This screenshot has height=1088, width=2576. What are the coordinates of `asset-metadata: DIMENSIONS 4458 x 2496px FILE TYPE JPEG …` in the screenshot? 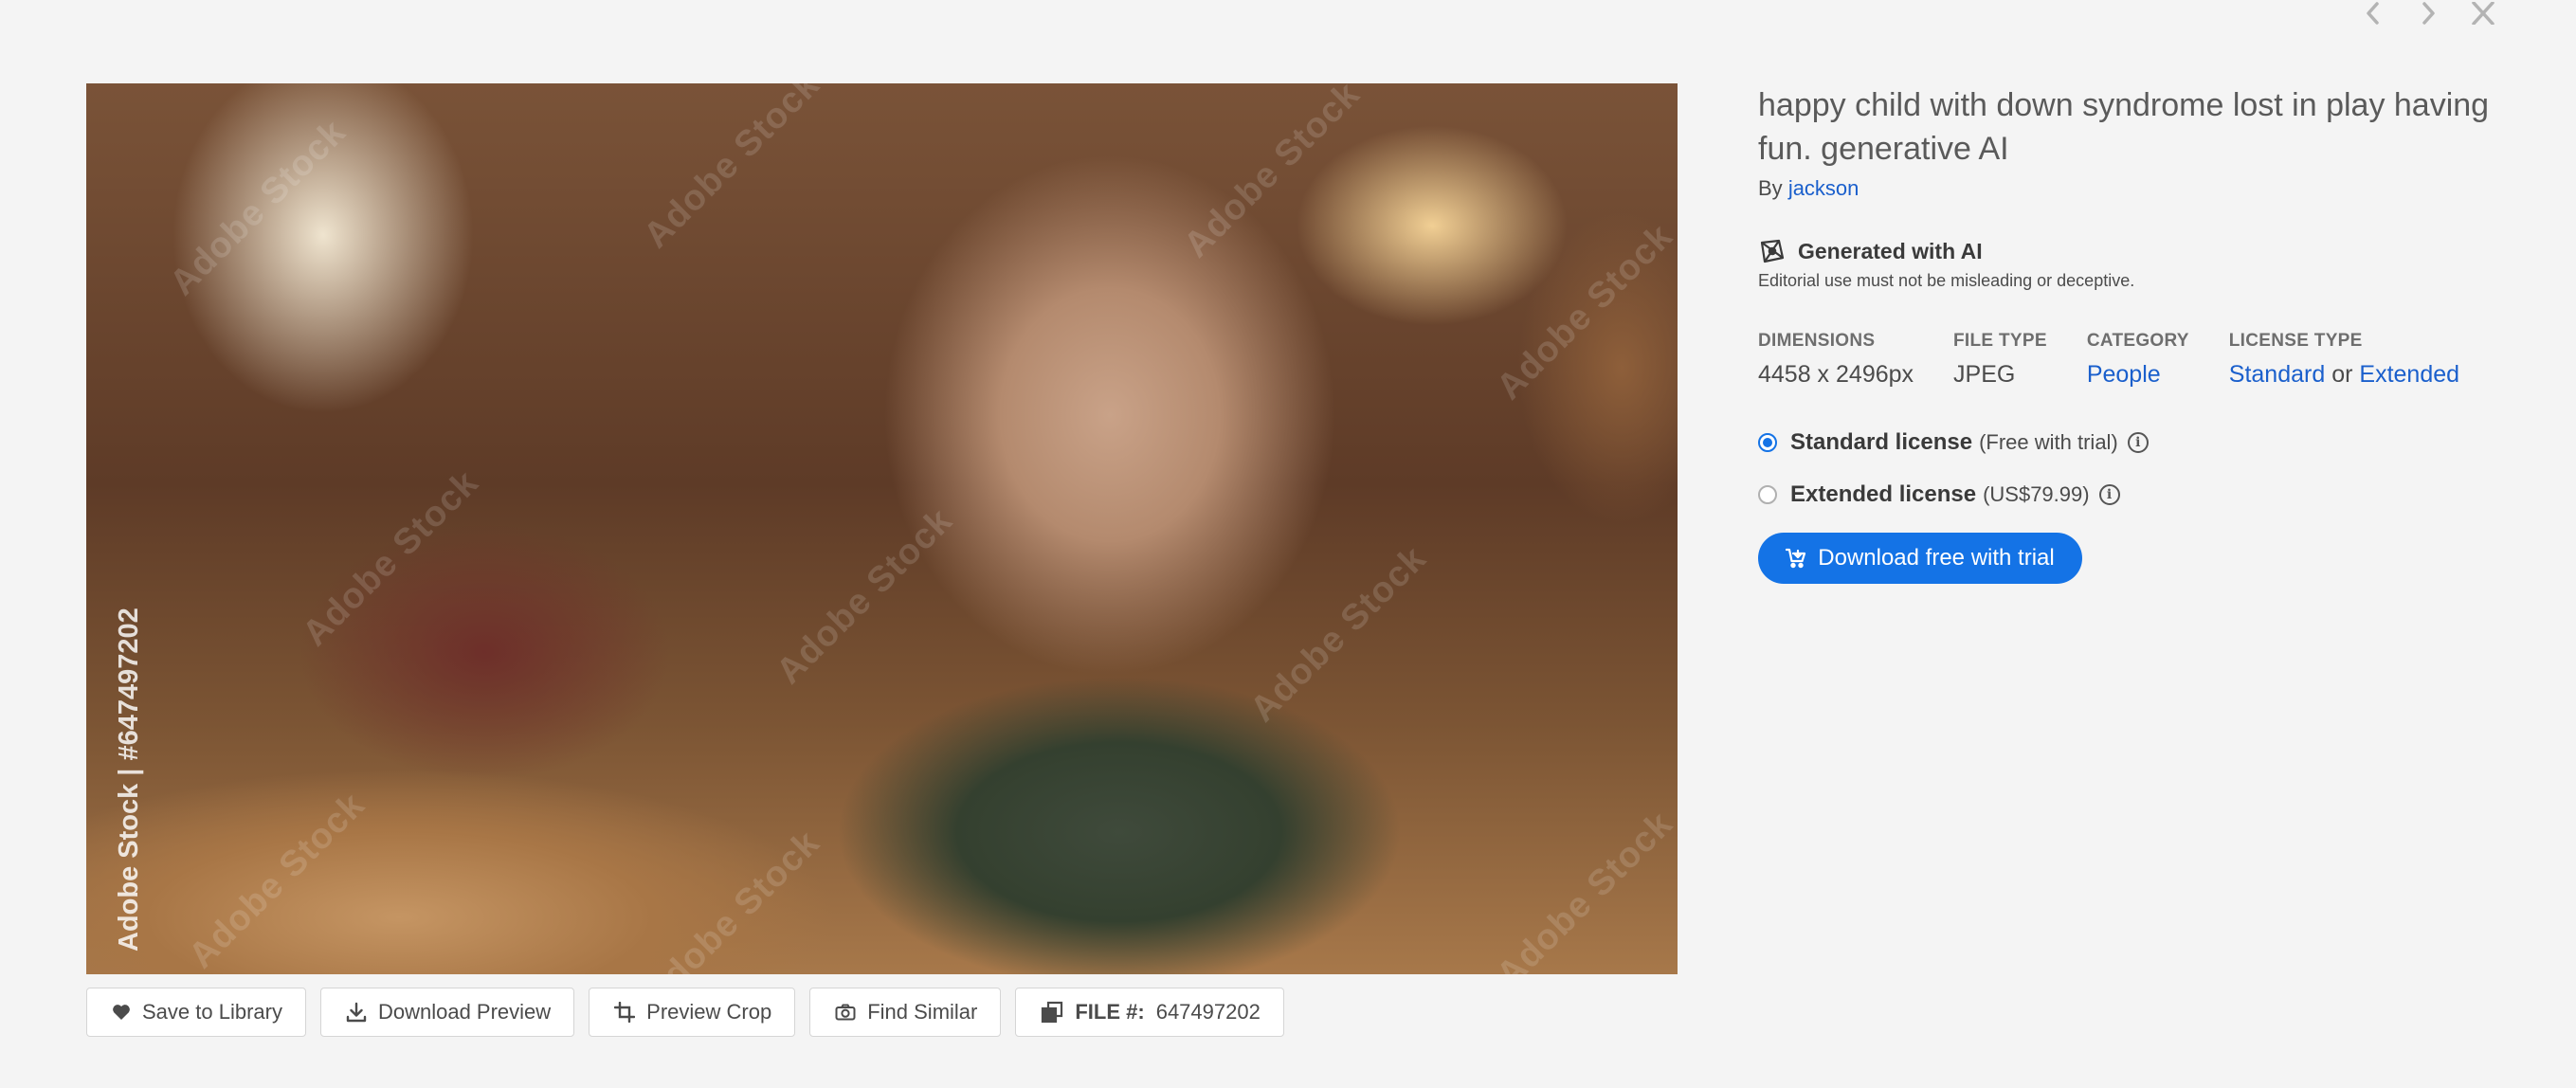 It's located at (2137, 360).